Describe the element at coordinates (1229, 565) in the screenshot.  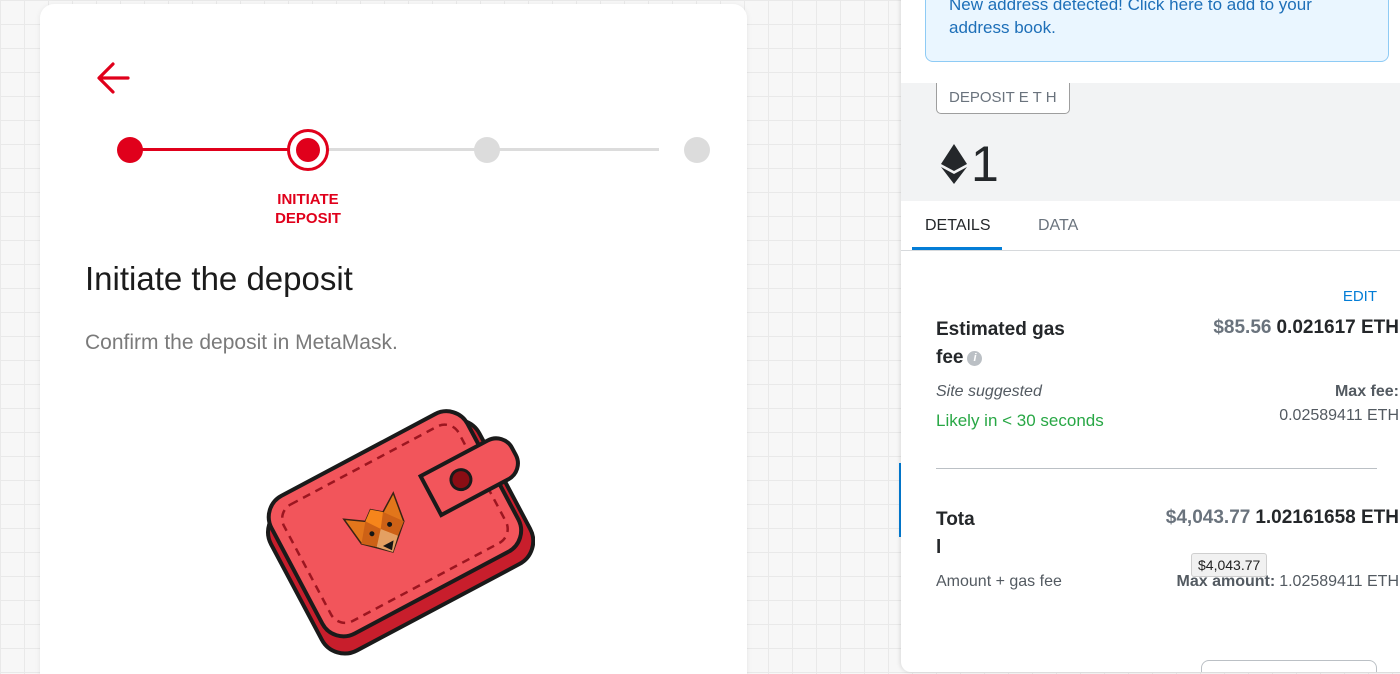
I see `total-usd-tooltip: $4,043.77` at that location.